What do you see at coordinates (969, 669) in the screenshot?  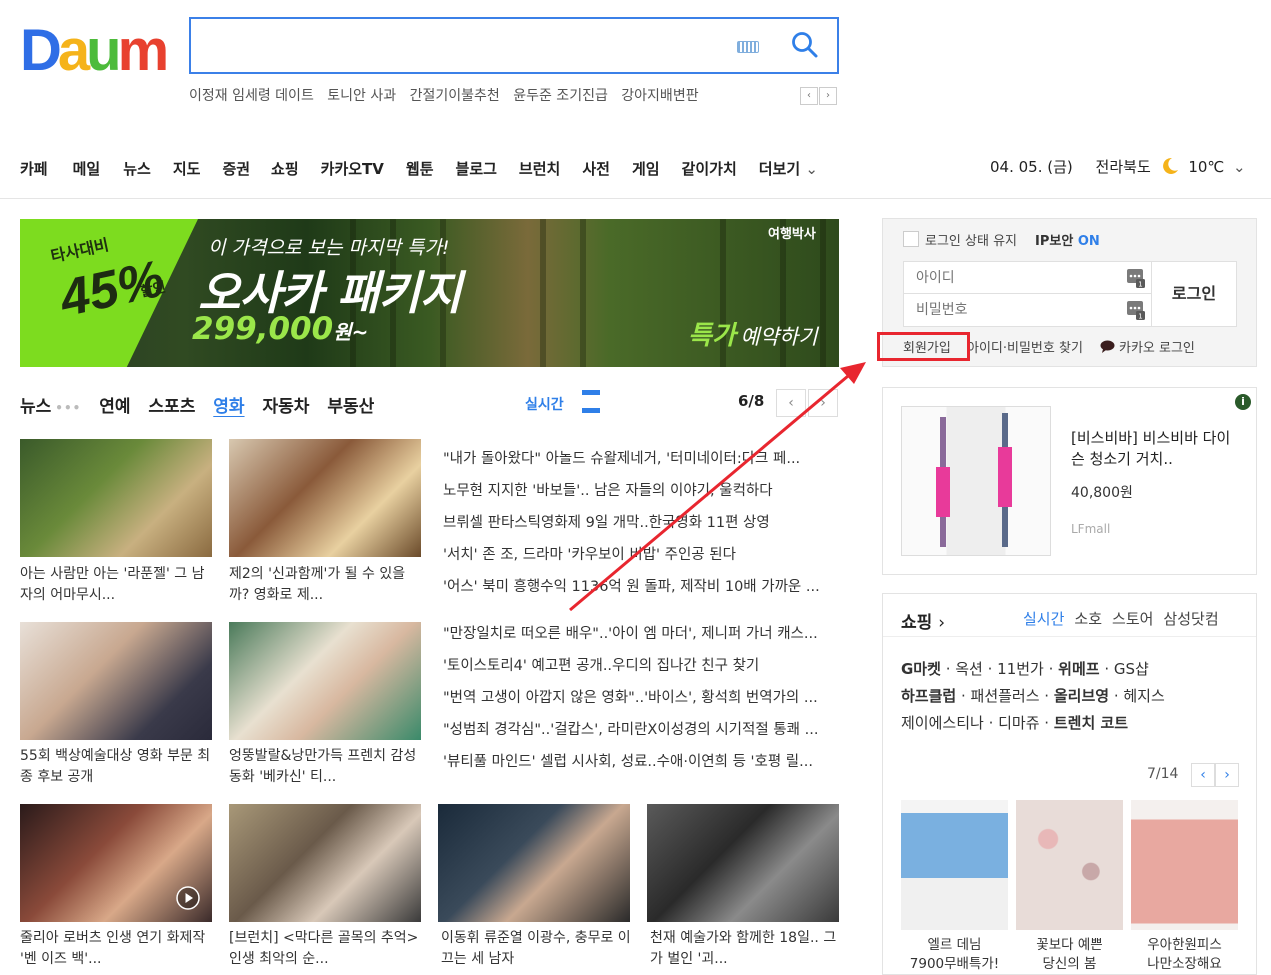 I see `shop-link: 옥션` at bounding box center [969, 669].